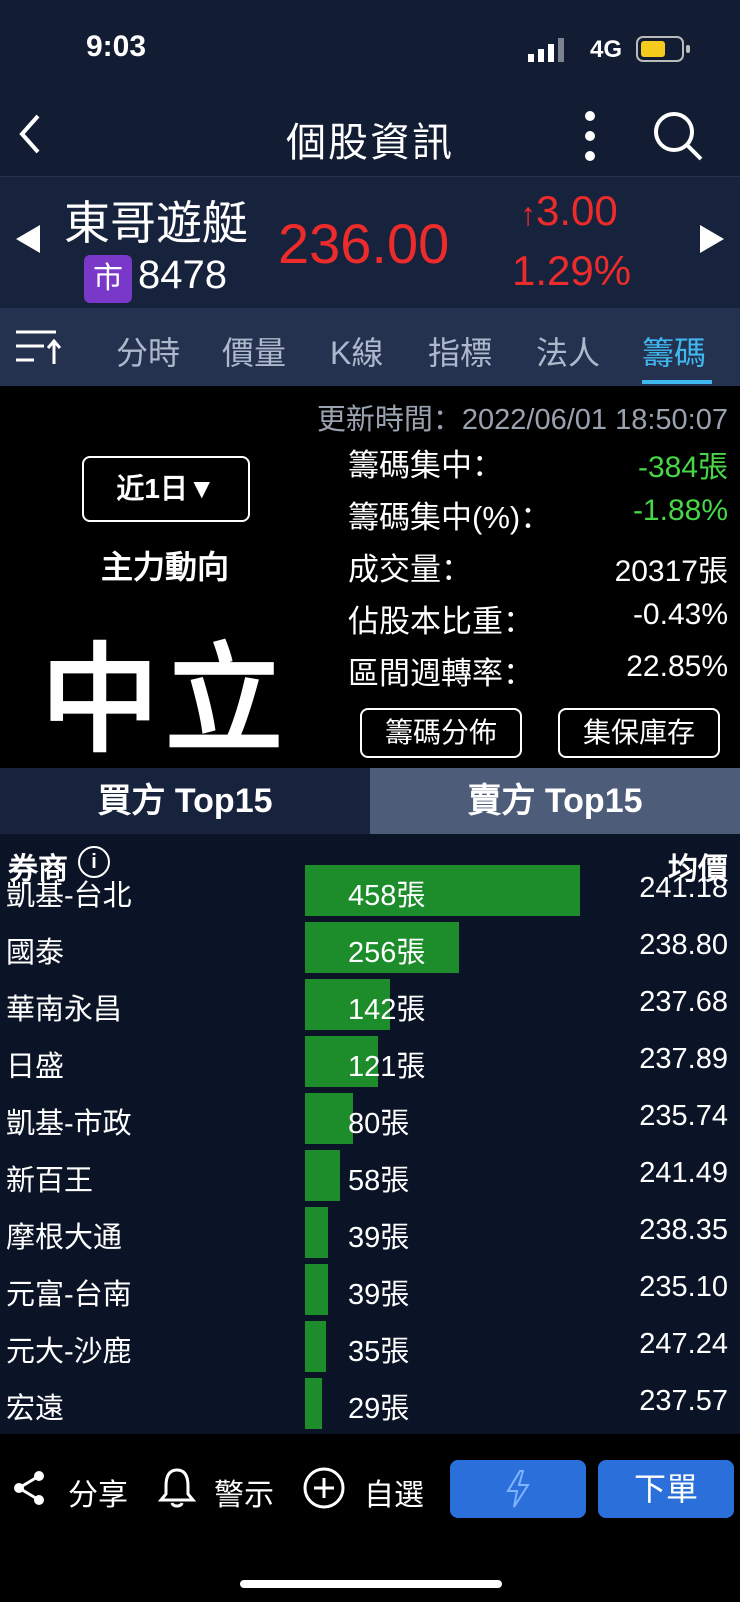 The height and width of the screenshot is (1602, 740). I want to click on stat-value-concentration: -384張, so click(682, 467).